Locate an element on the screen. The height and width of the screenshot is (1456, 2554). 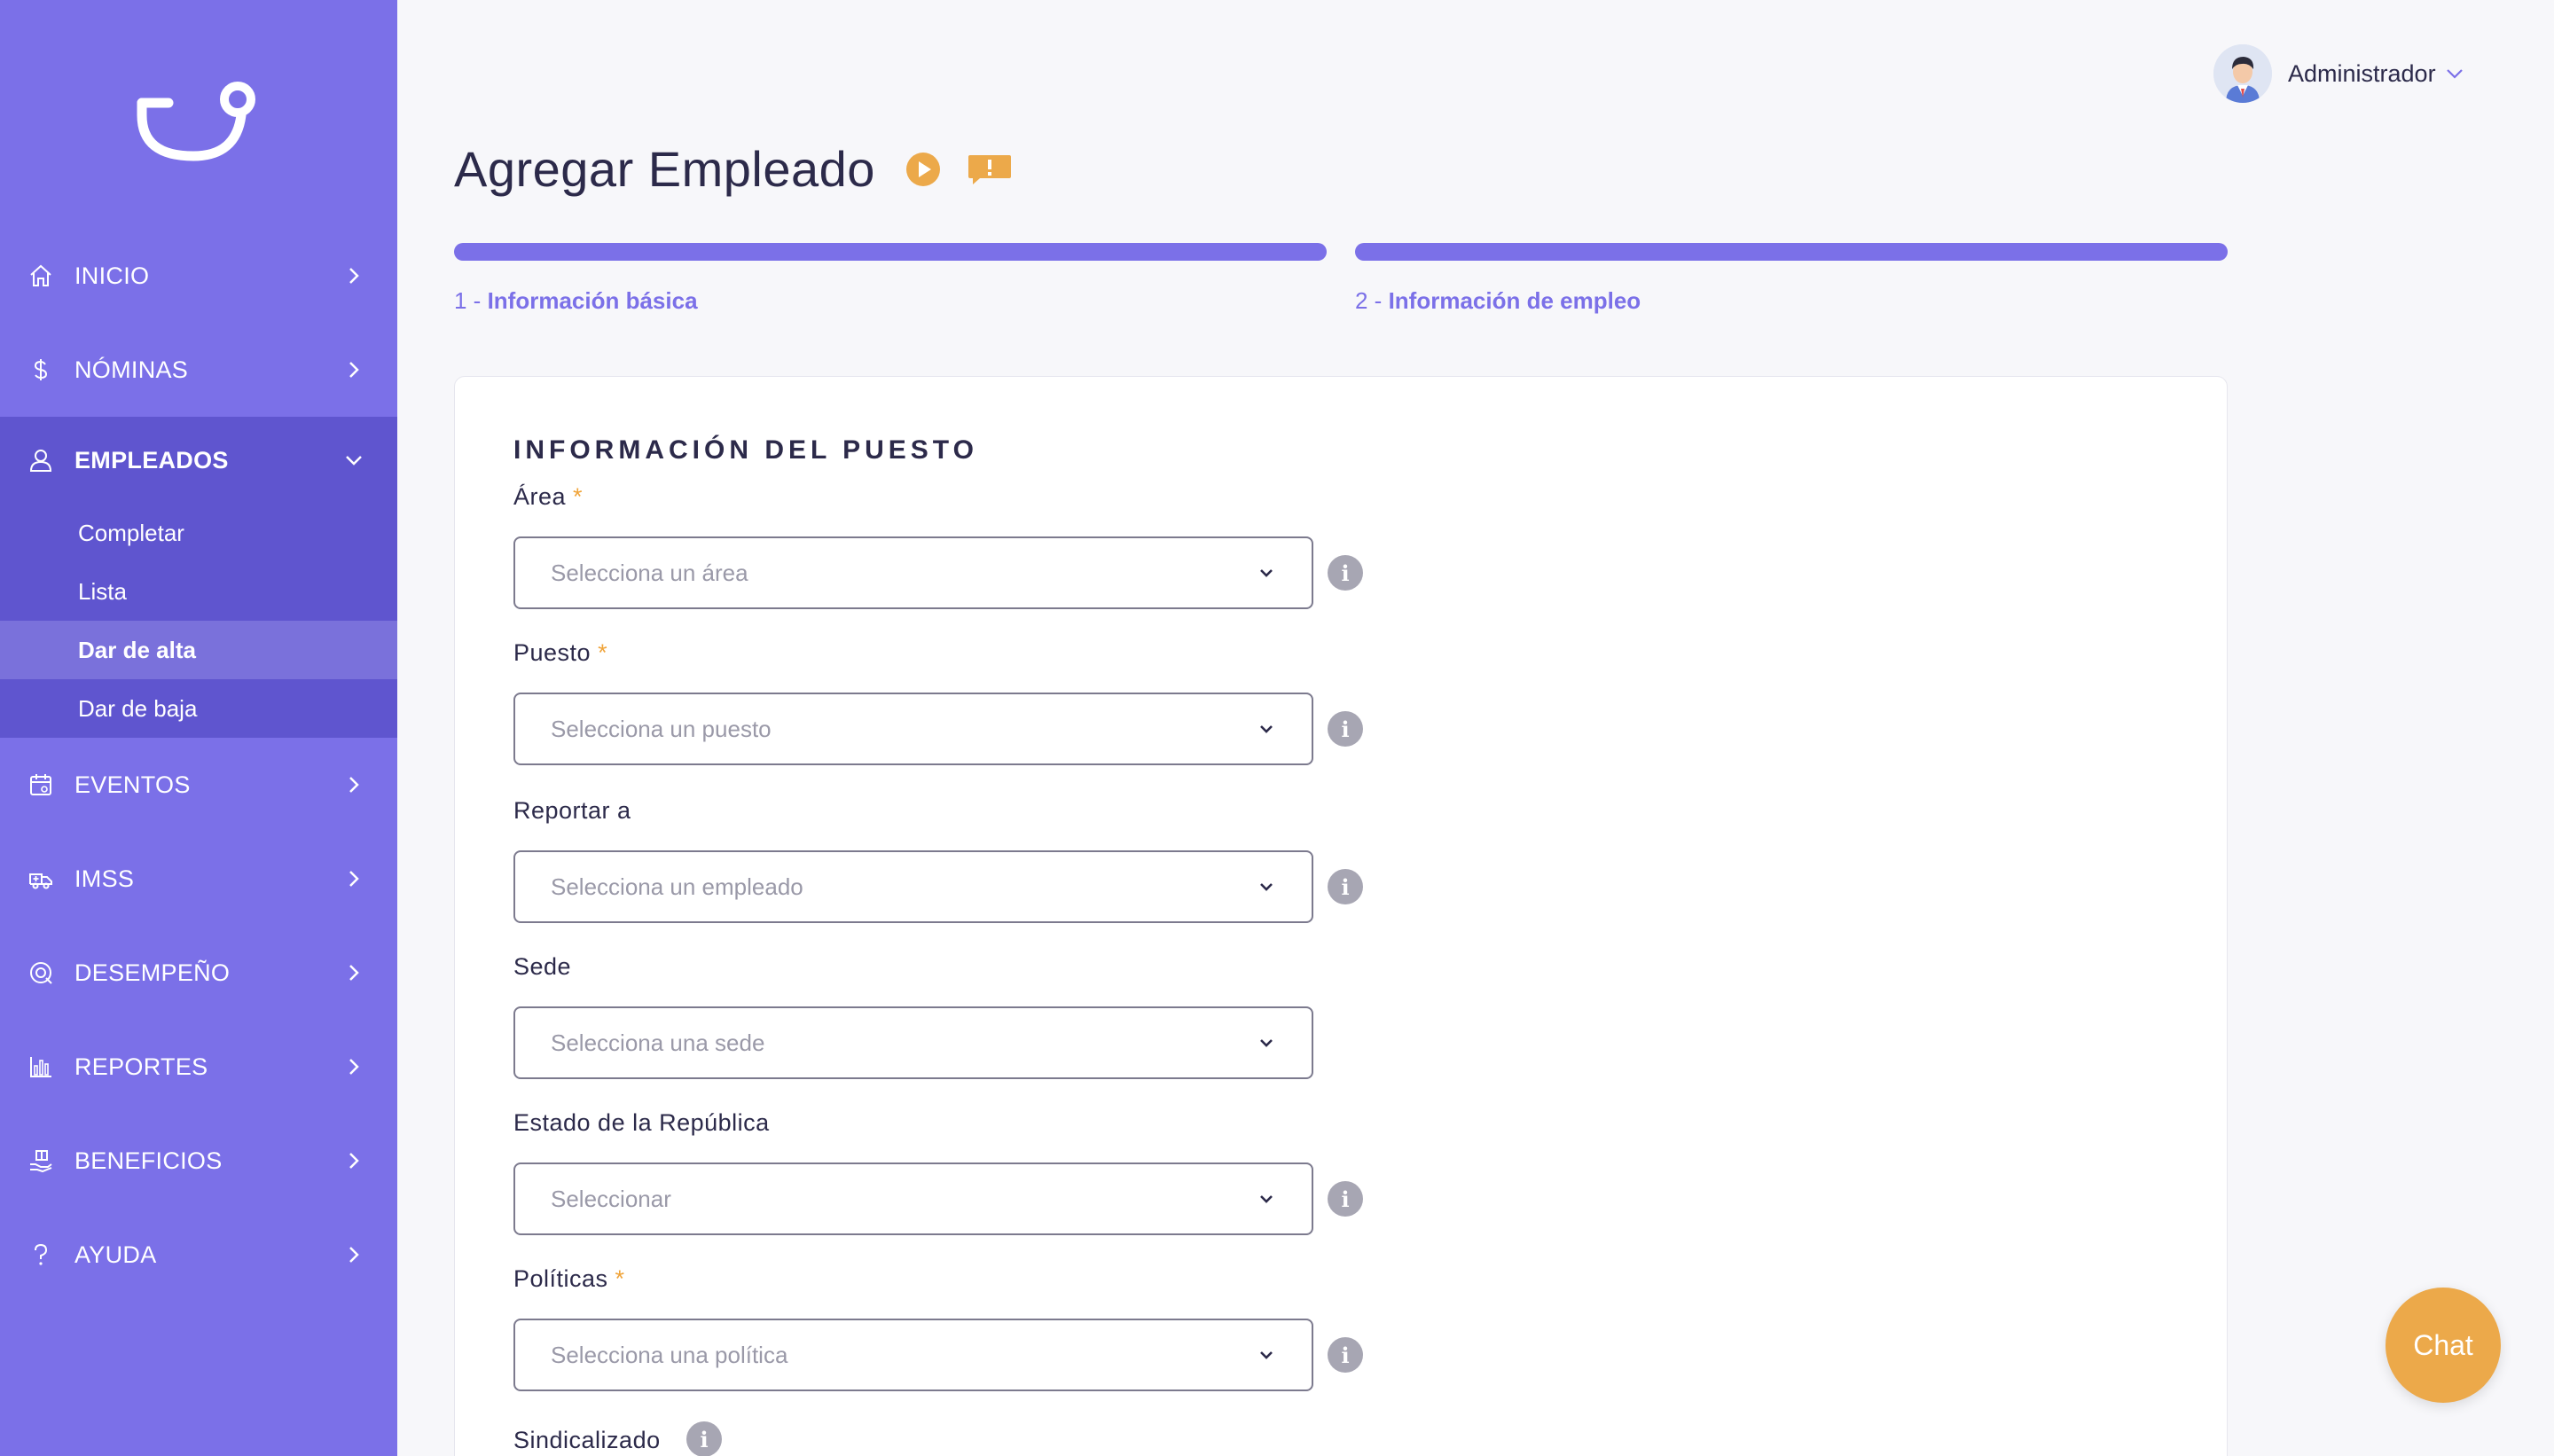
puesto-label: Puesto * is located at coordinates (560, 652).